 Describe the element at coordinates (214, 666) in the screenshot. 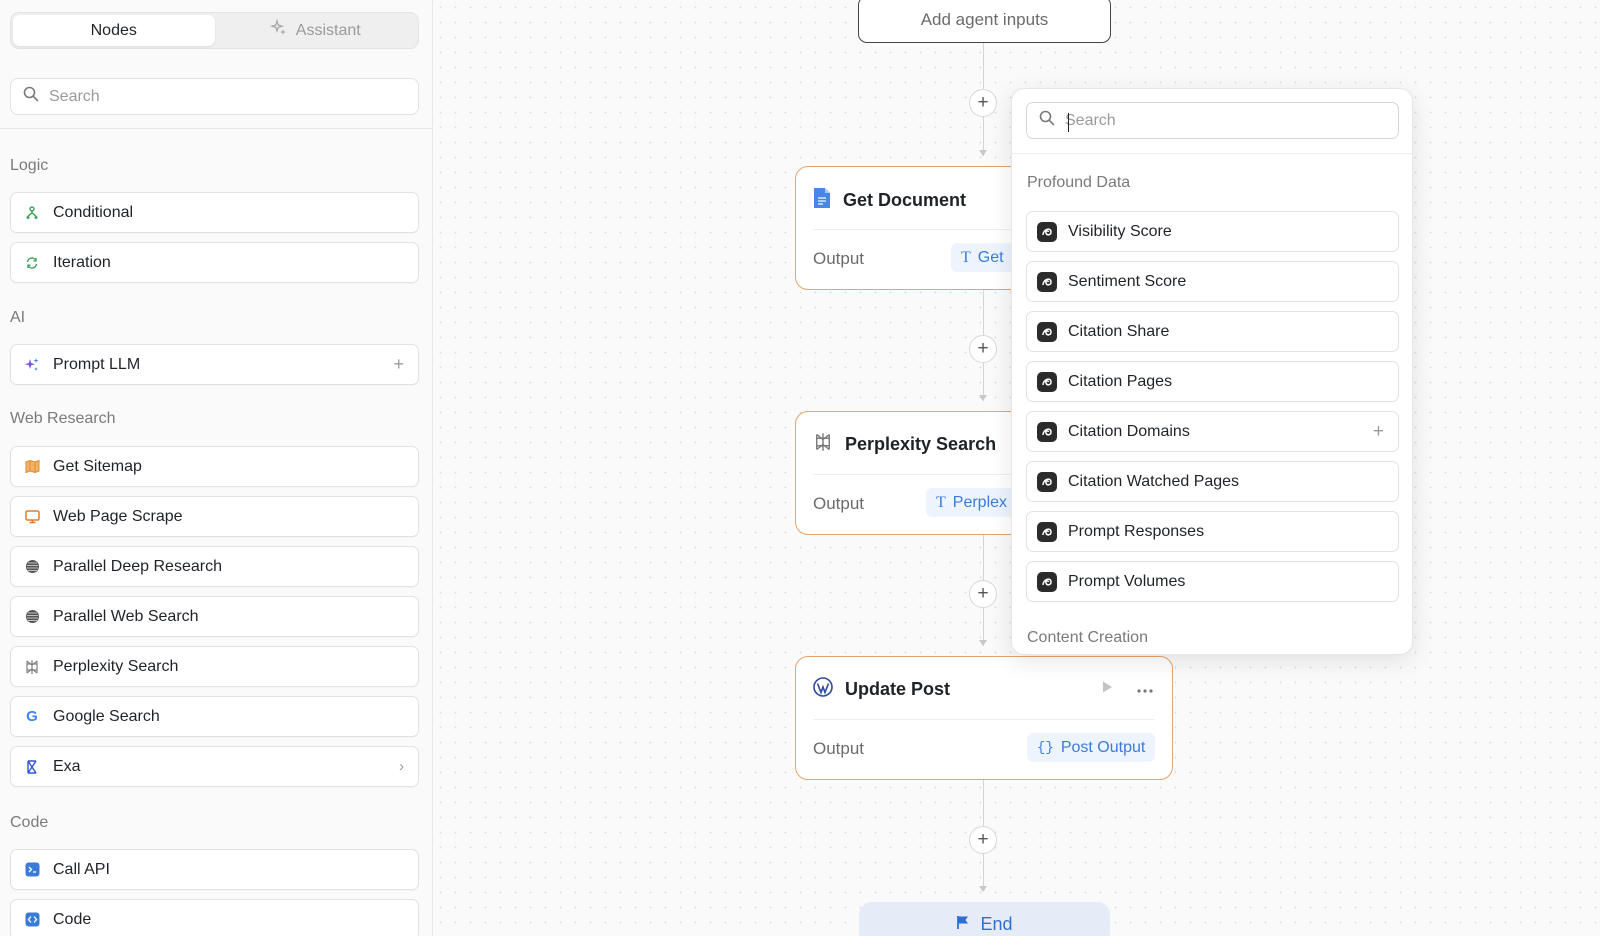

I see `node-item-perplexity-search: Perplexity Search` at that location.